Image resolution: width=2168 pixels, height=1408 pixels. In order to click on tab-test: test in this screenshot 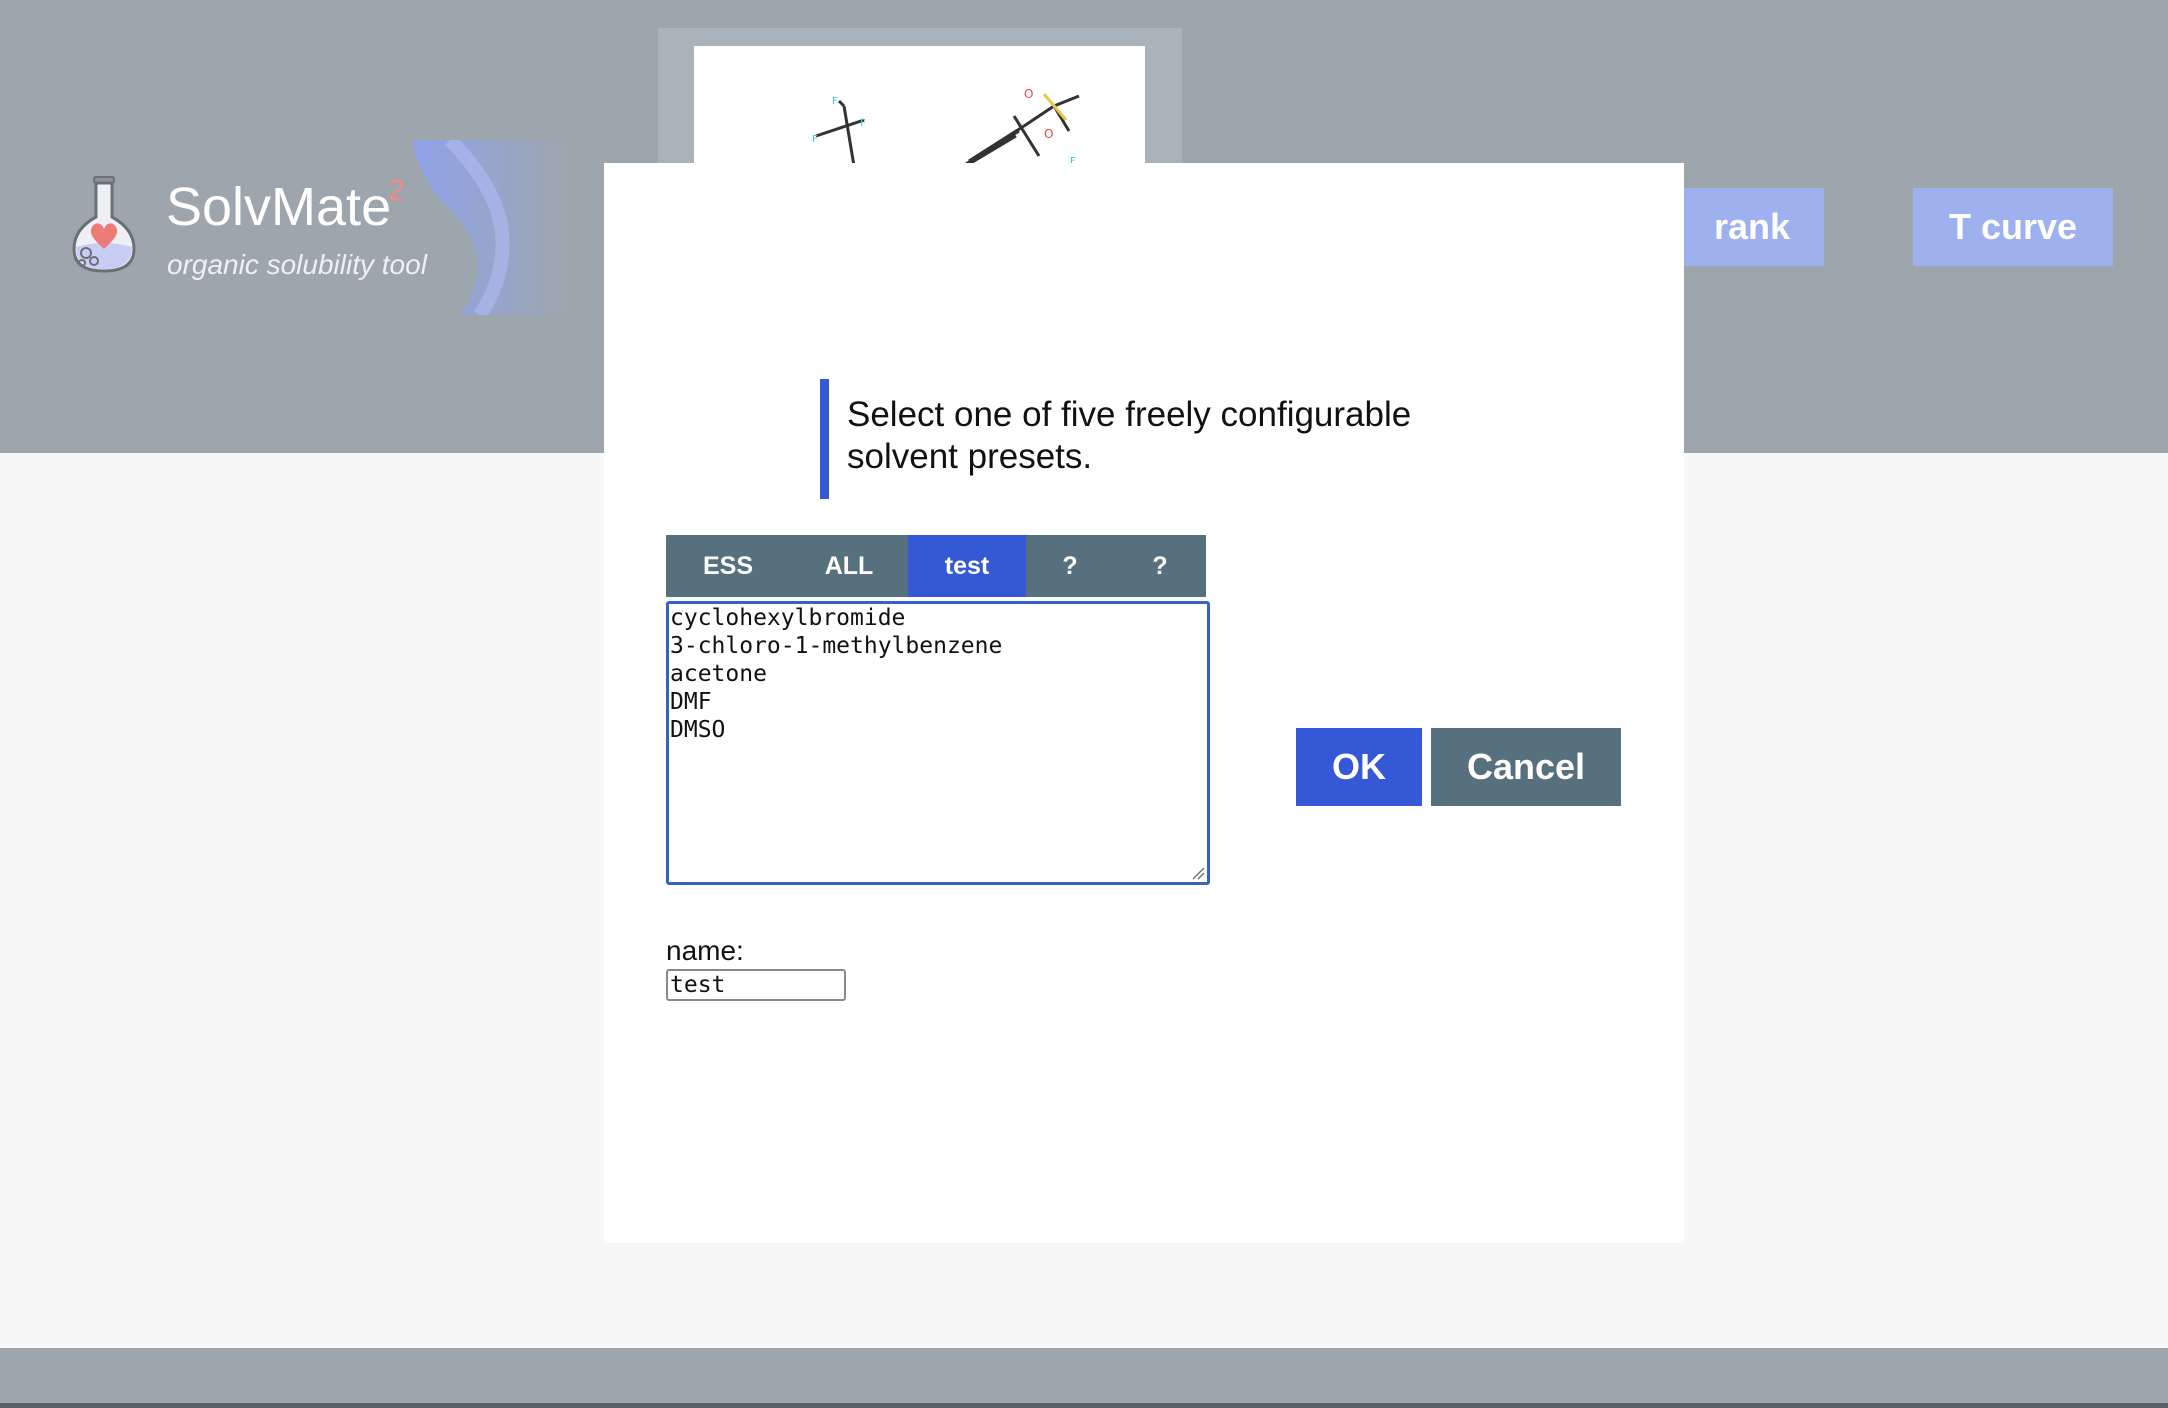, I will do `click(967, 566)`.